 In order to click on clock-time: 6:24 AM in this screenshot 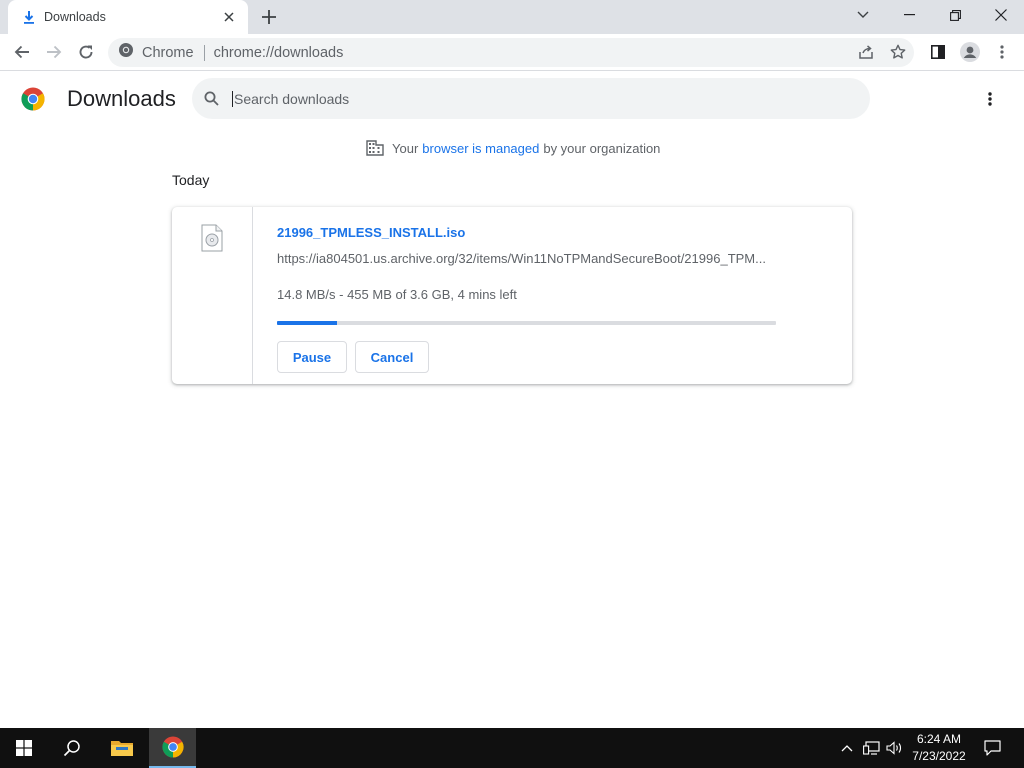, I will do `click(939, 739)`.